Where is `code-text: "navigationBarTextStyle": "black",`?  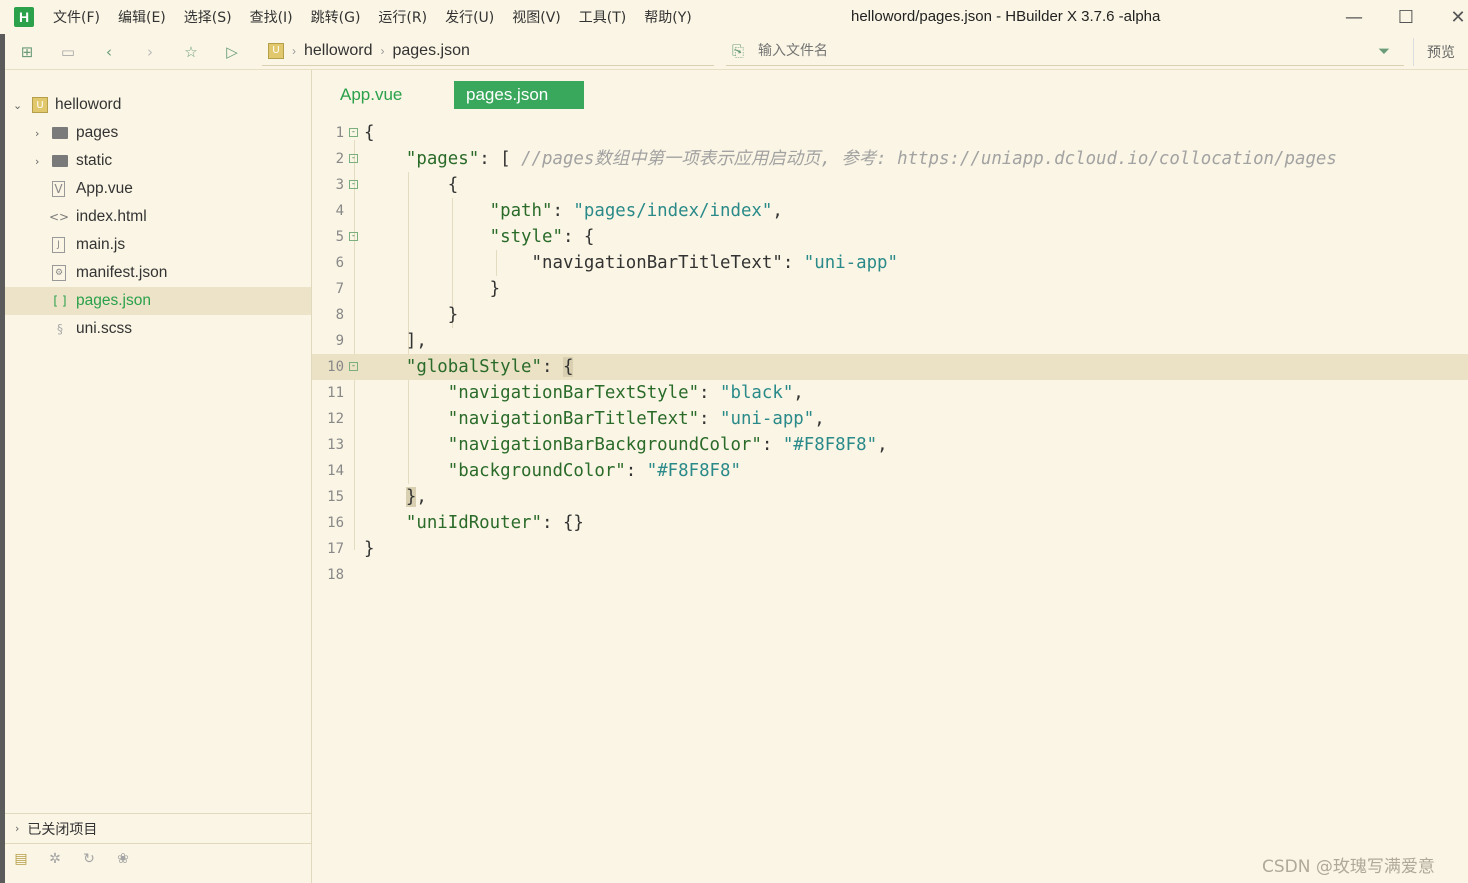 code-text: "navigationBarTextStyle": "black", is located at coordinates (625, 393).